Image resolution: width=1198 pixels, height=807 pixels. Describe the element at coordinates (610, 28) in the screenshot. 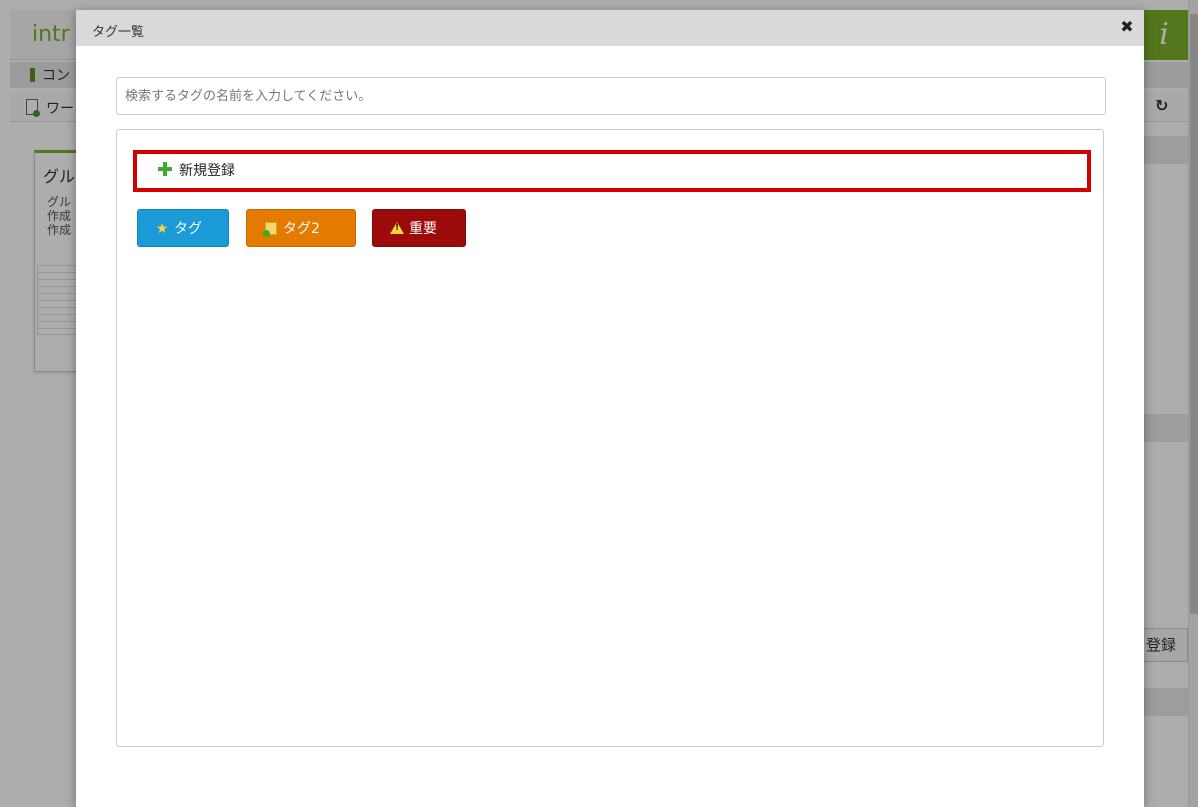

I see `dialog-titlebar: タグ一覧 ✖` at that location.